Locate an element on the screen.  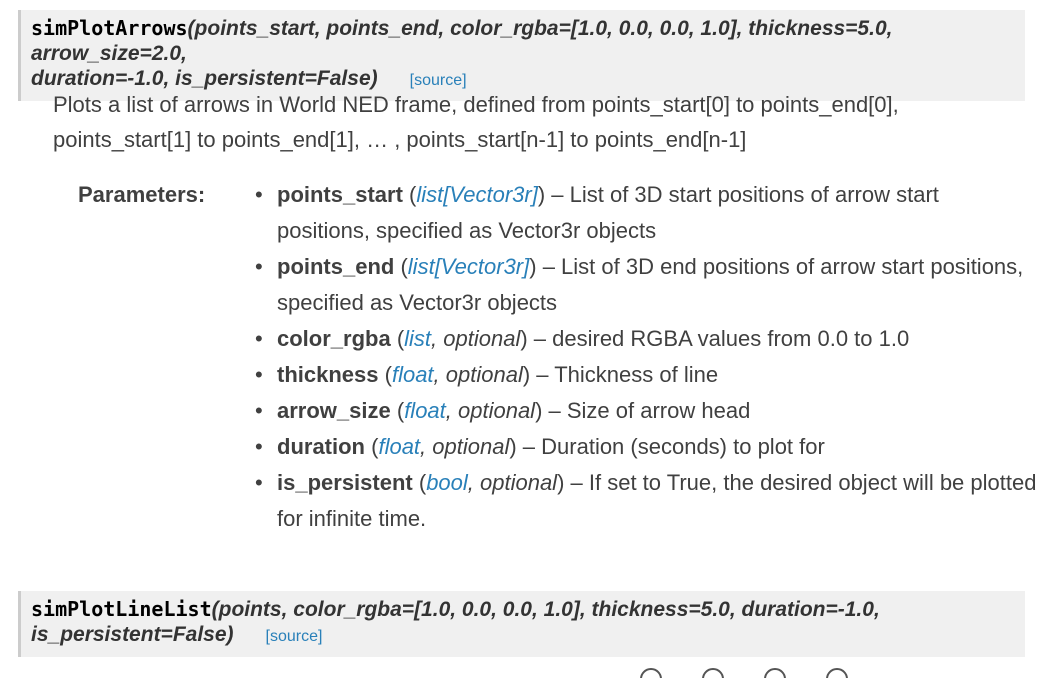
function-name: simPlotLineList is located at coordinates (121, 609).